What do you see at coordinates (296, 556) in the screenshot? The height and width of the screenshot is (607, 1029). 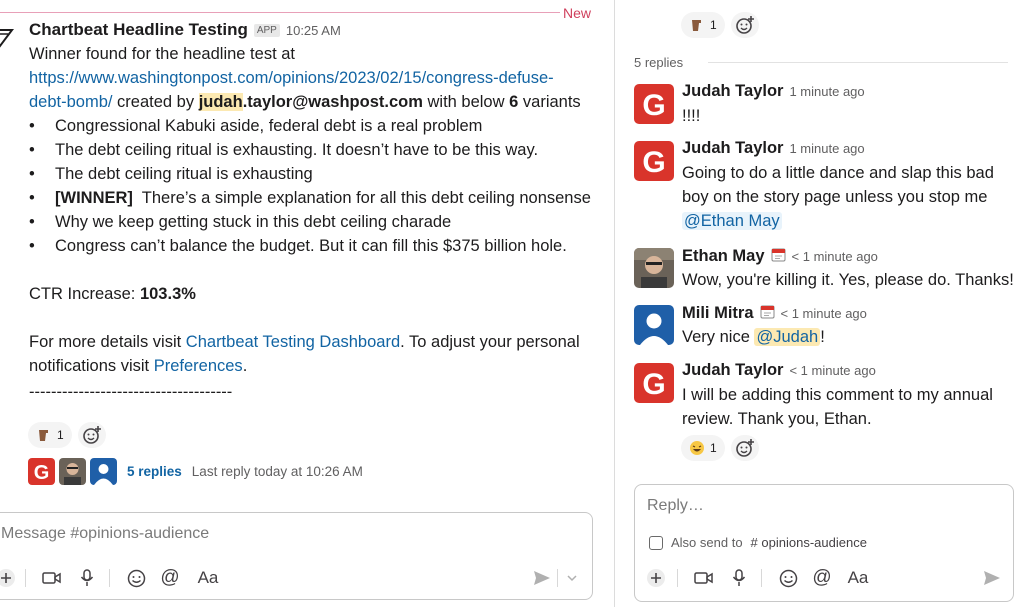 I see `message-composer: @ Aa` at bounding box center [296, 556].